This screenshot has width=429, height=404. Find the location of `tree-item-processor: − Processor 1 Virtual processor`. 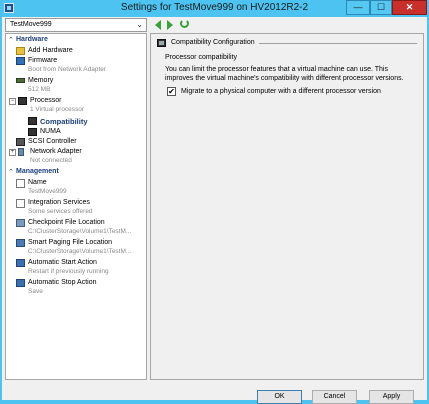

tree-item-processor: − Processor 1 Virtual processor is located at coordinates (76, 106).